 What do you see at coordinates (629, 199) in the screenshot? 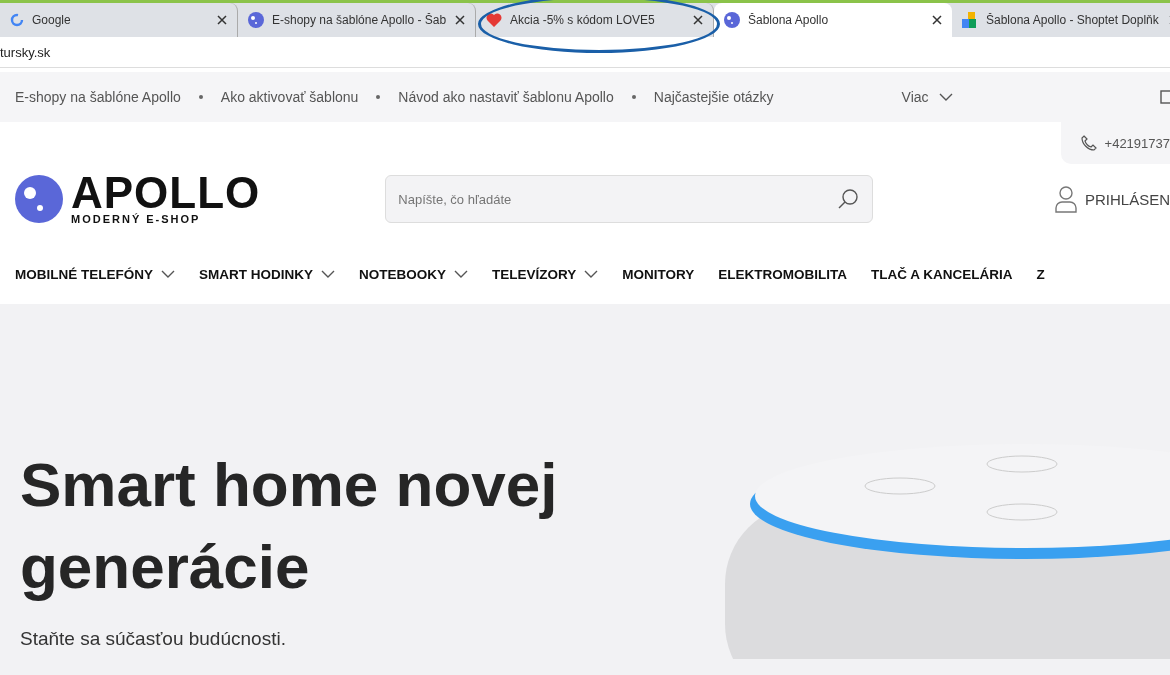
I see `search-field: Napíšte, čo hľadáte` at bounding box center [629, 199].